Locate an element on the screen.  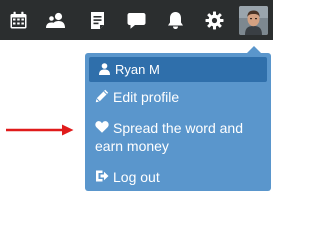
chat-icon is located at coordinates (136, 20).